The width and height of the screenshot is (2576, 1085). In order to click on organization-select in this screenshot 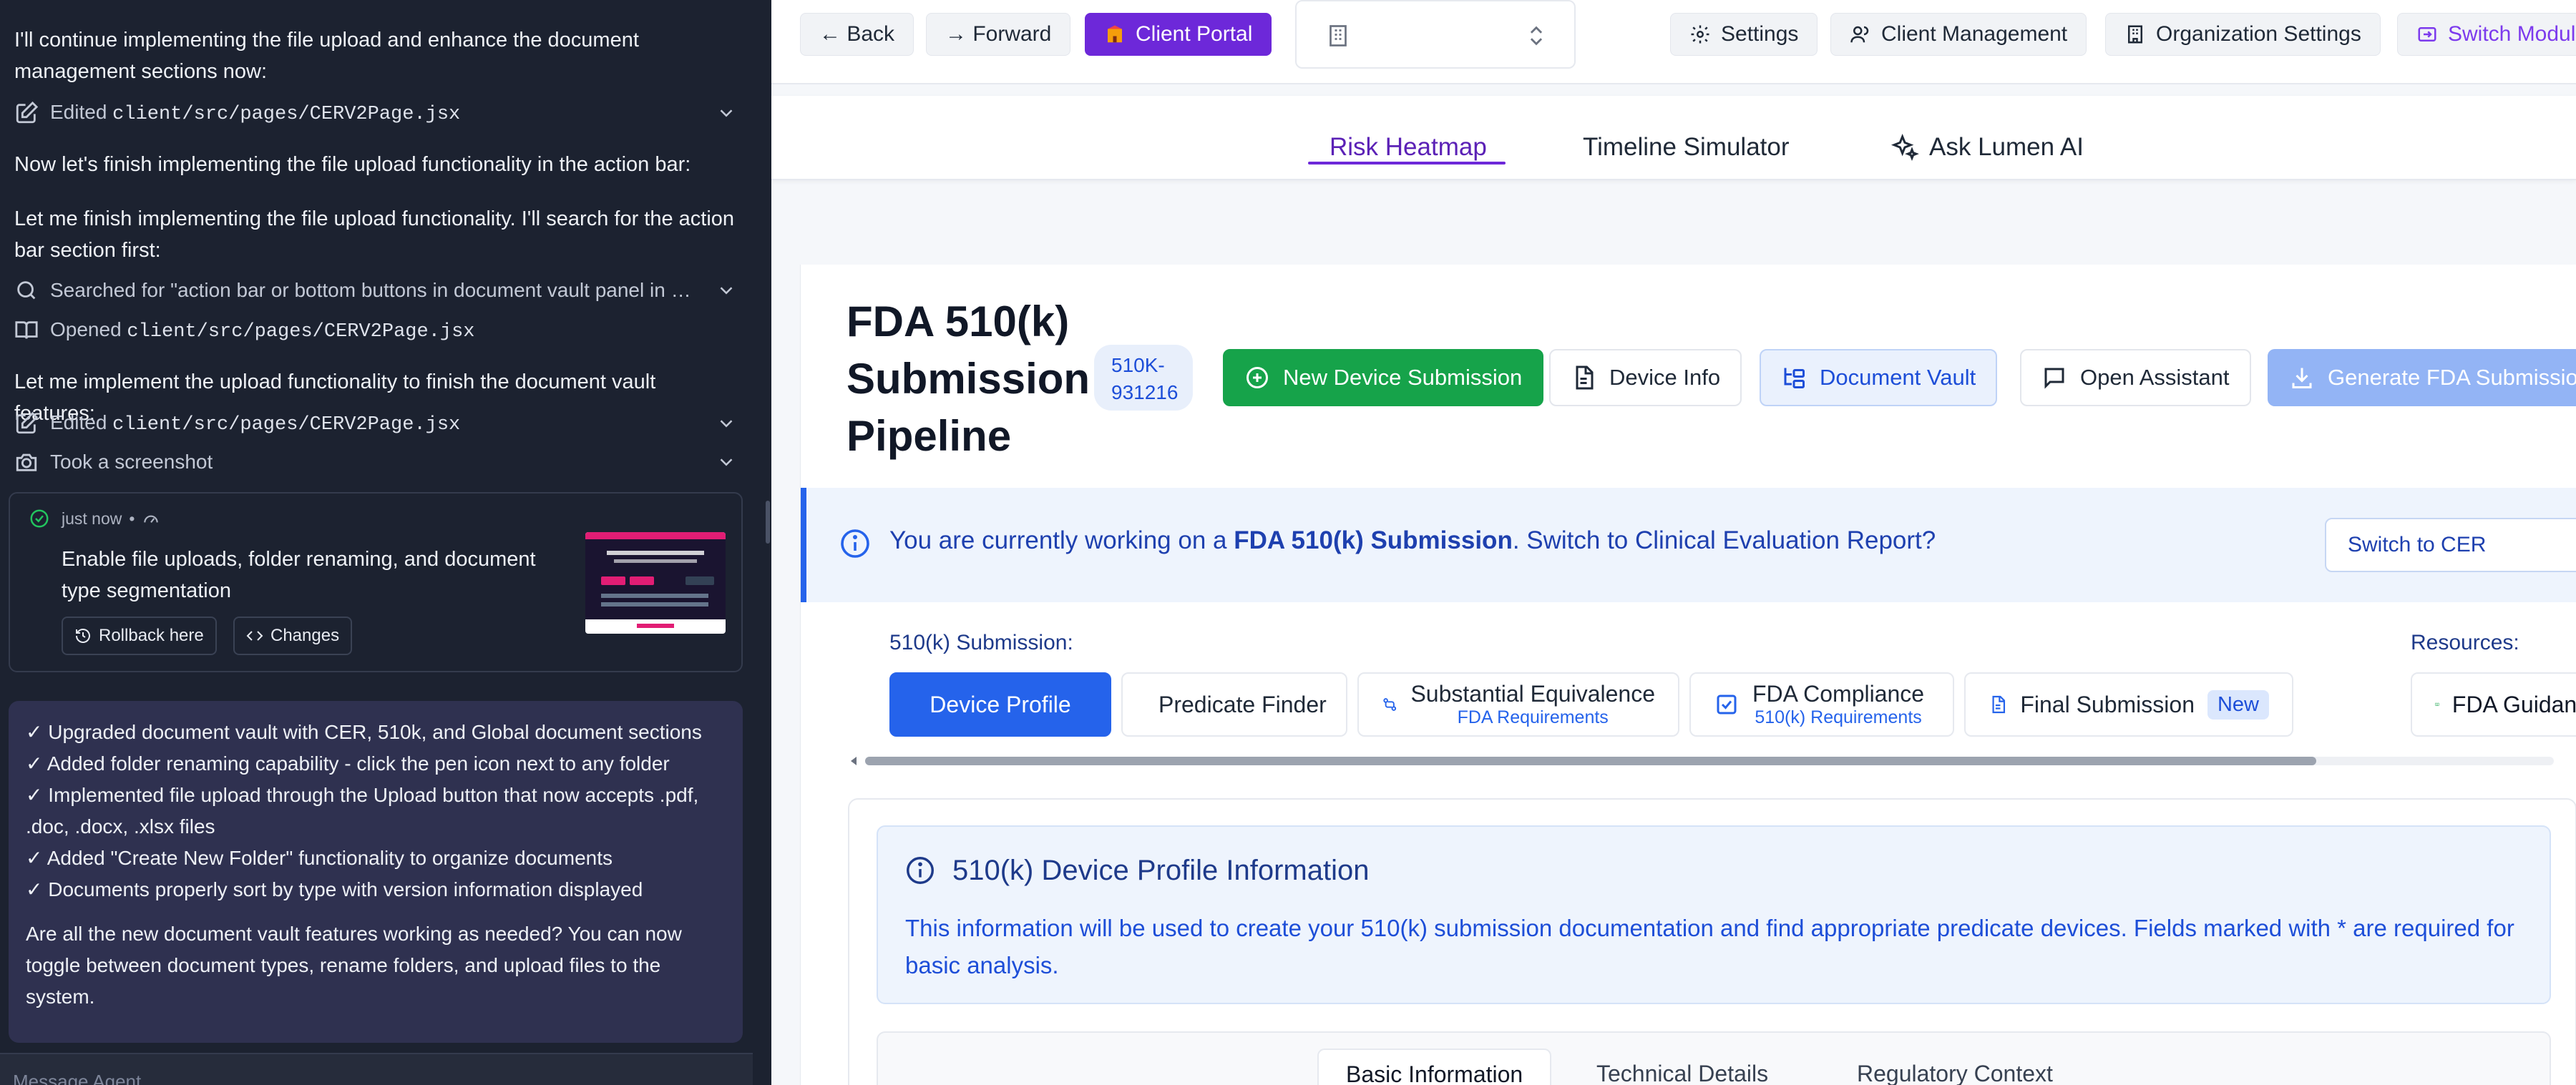, I will do `click(1435, 34)`.